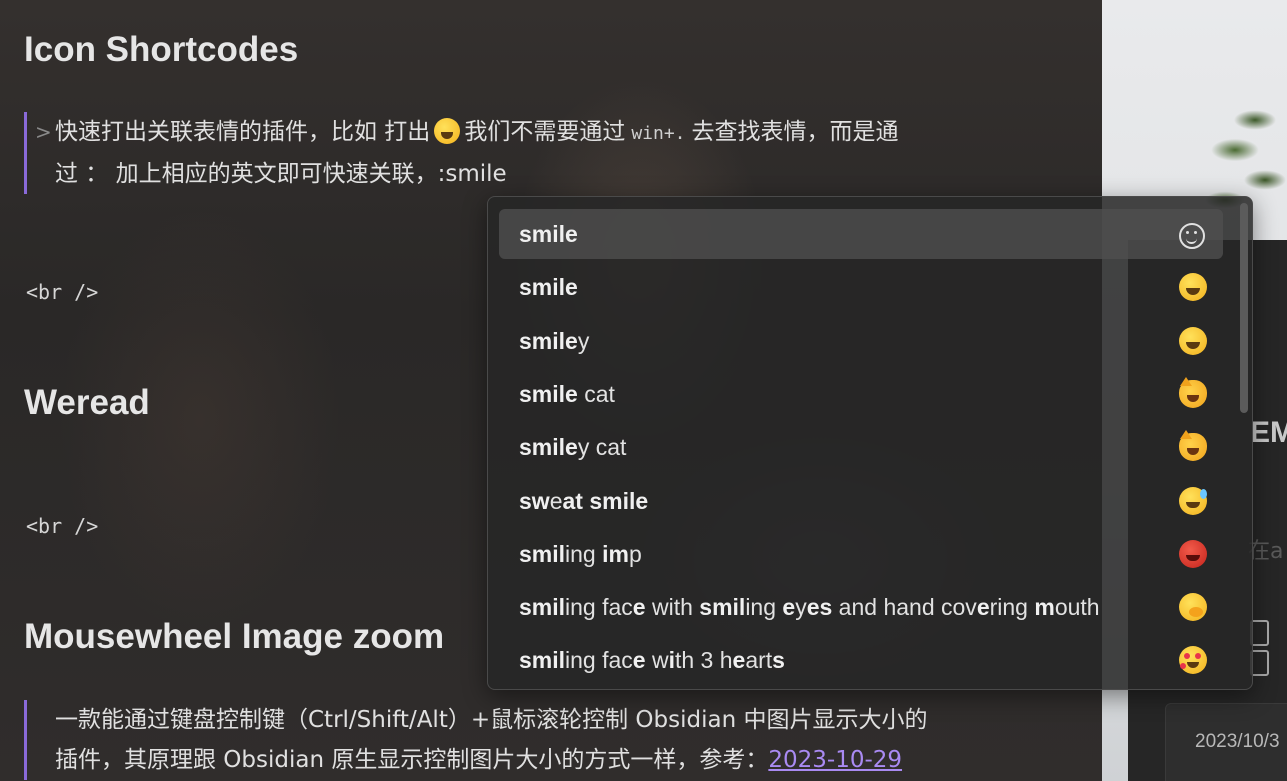  Describe the element at coordinates (580, 553) in the screenshot. I see `suggestion-label: smiling imp` at that location.